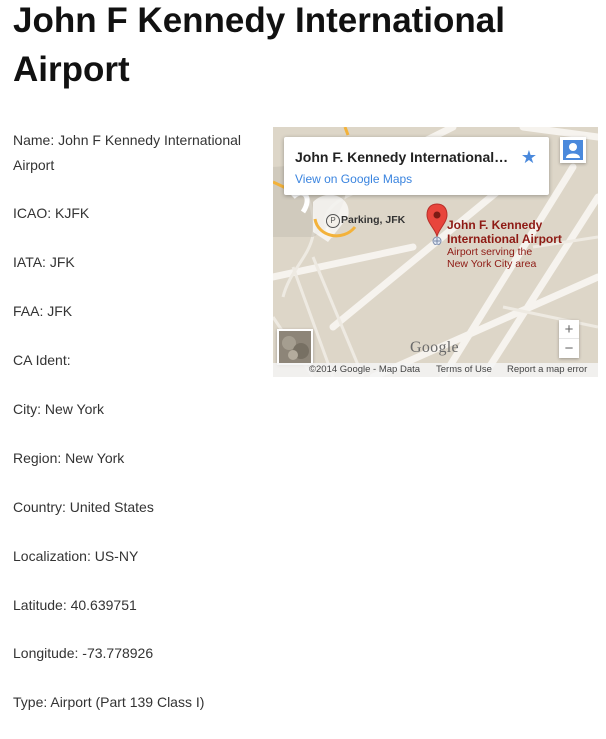 The width and height of the screenshot is (606, 739). I want to click on pin-title-line: International Airport, so click(504, 239).